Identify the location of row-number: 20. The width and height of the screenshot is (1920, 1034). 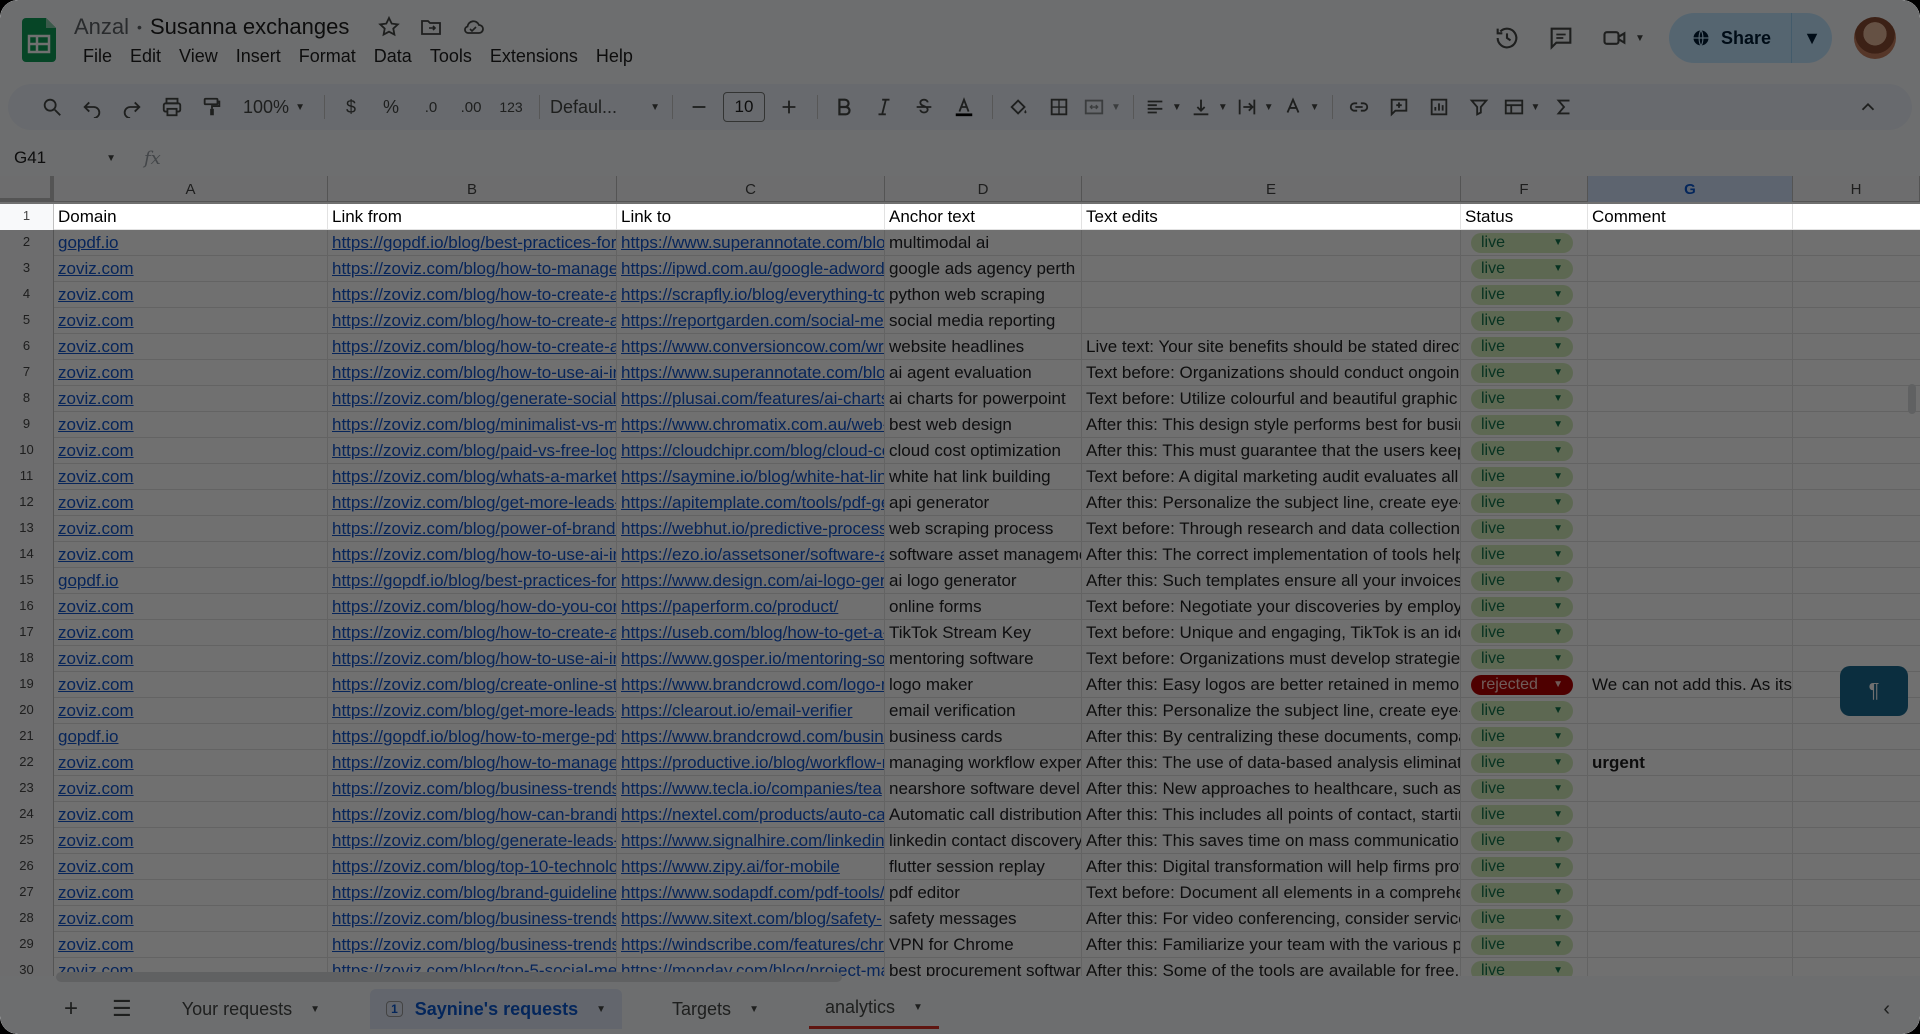
(27, 711).